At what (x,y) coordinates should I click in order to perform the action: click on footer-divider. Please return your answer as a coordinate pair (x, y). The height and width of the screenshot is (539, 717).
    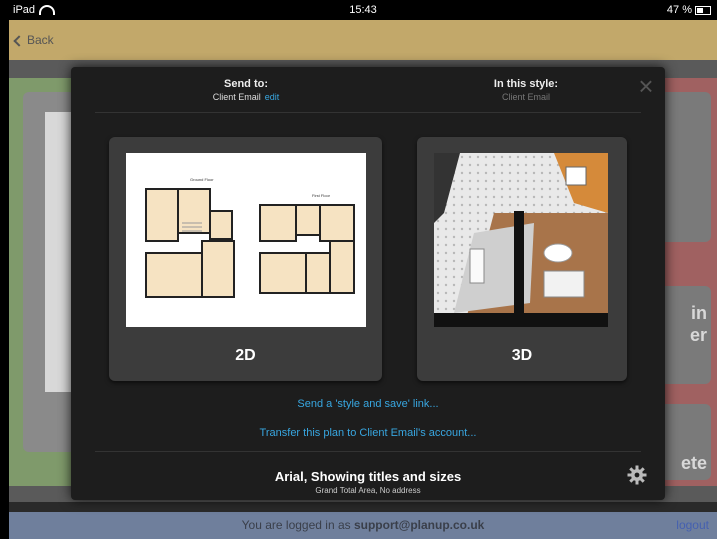
    Looking at the image, I should click on (368, 451).